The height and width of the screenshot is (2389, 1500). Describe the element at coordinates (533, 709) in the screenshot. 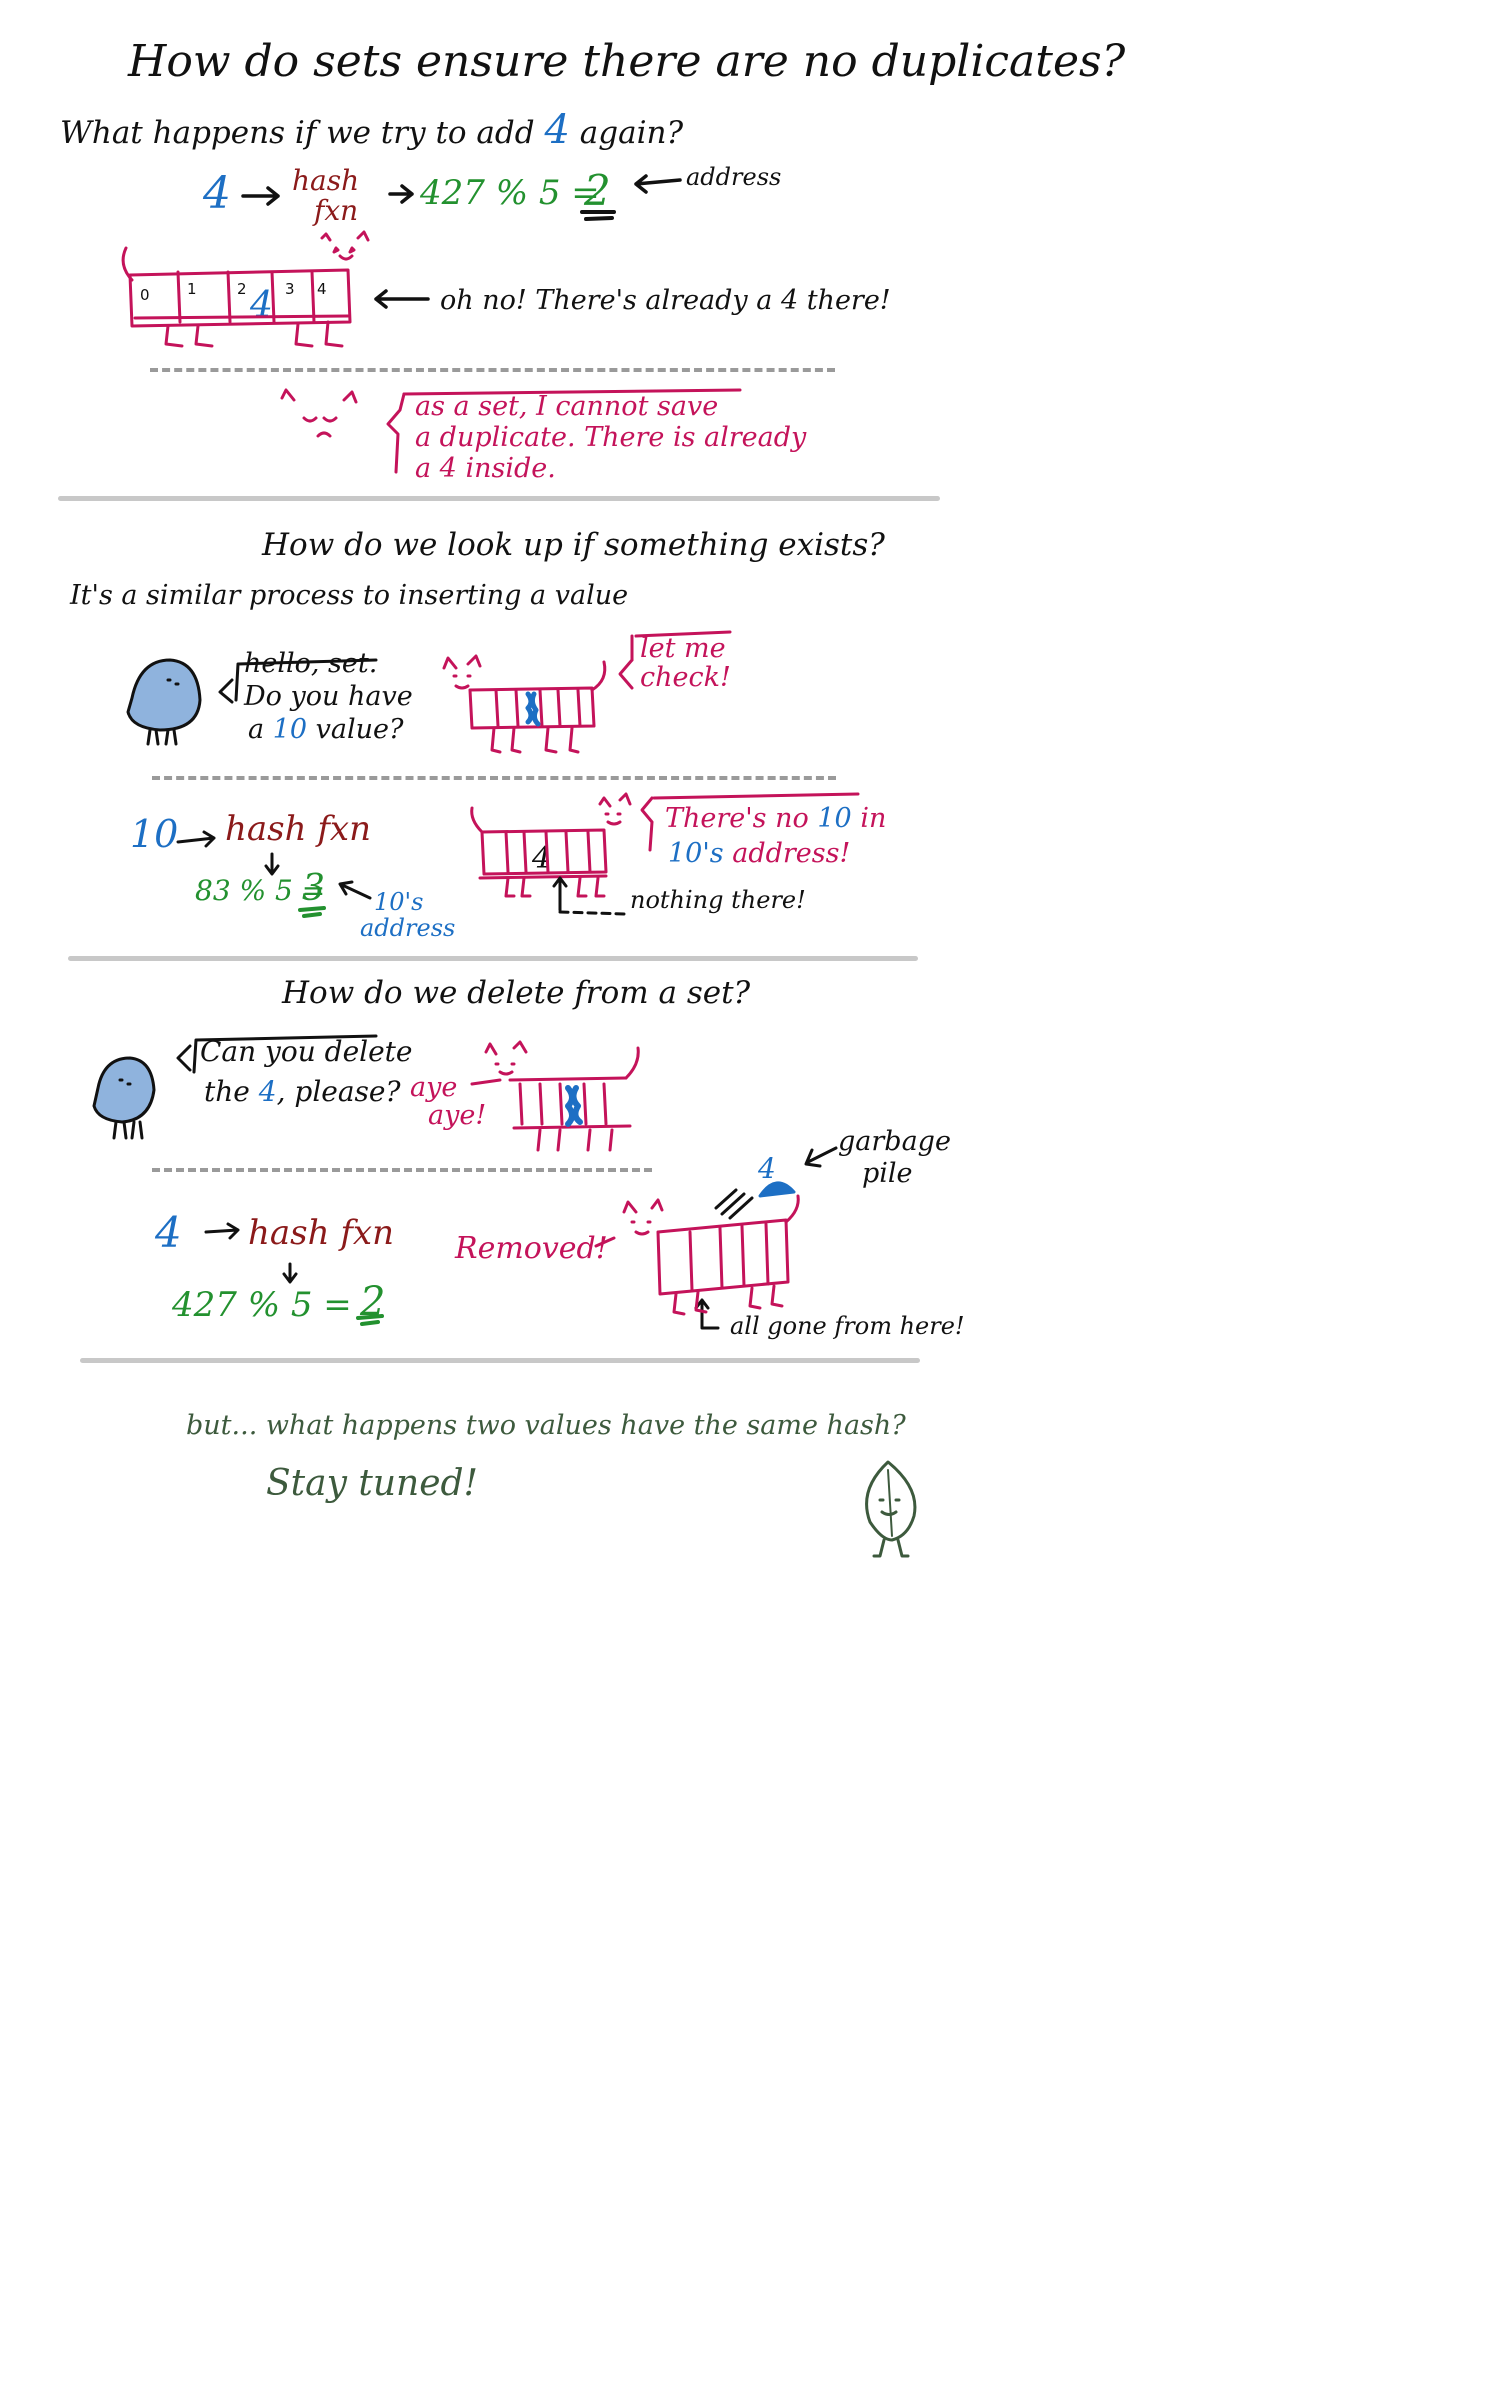

I see `s2-cat-1-blue-scribble` at that location.